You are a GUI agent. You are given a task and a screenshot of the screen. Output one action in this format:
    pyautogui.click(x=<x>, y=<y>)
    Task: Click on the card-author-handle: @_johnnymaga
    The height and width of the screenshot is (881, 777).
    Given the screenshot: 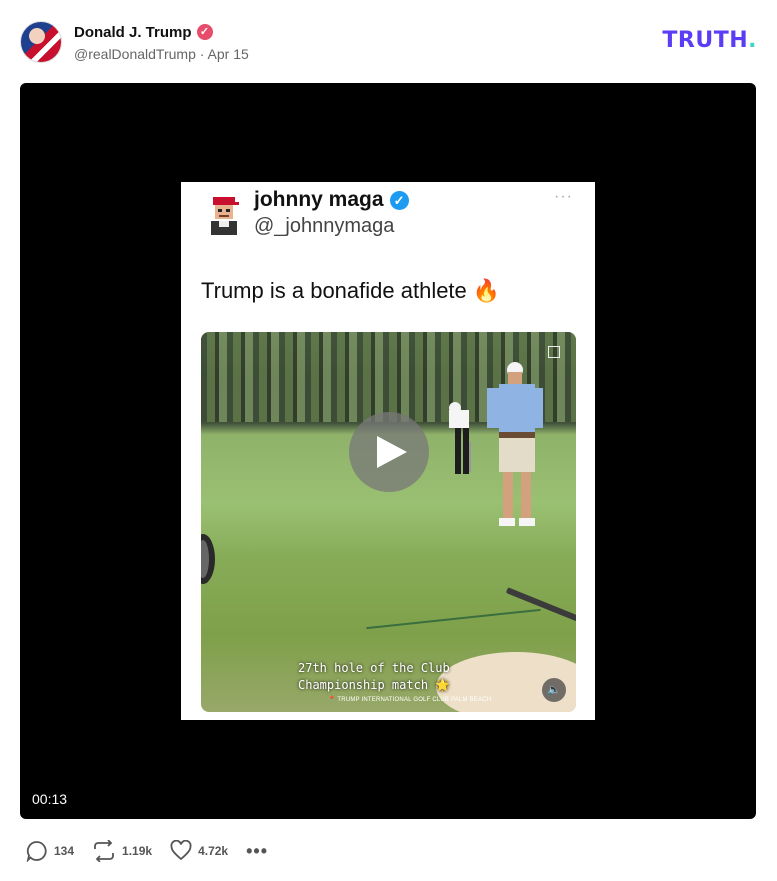 What is the action you would take?
    pyautogui.click(x=324, y=226)
    